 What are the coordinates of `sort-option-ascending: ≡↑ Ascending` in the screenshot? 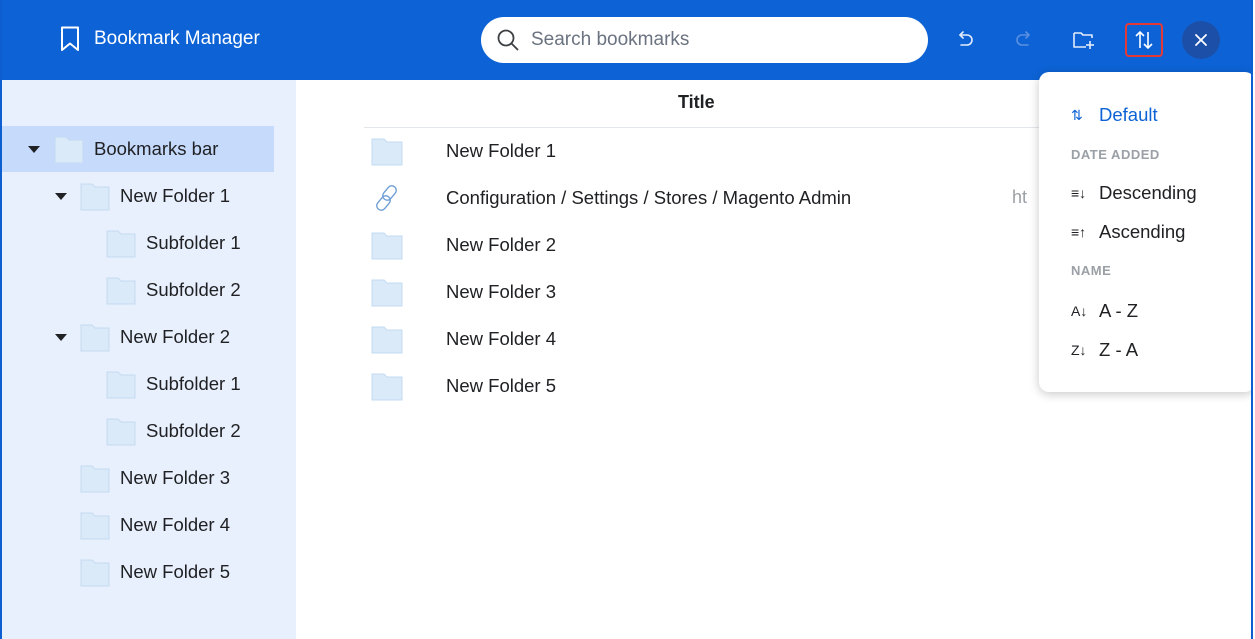 It's located at (1128, 232).